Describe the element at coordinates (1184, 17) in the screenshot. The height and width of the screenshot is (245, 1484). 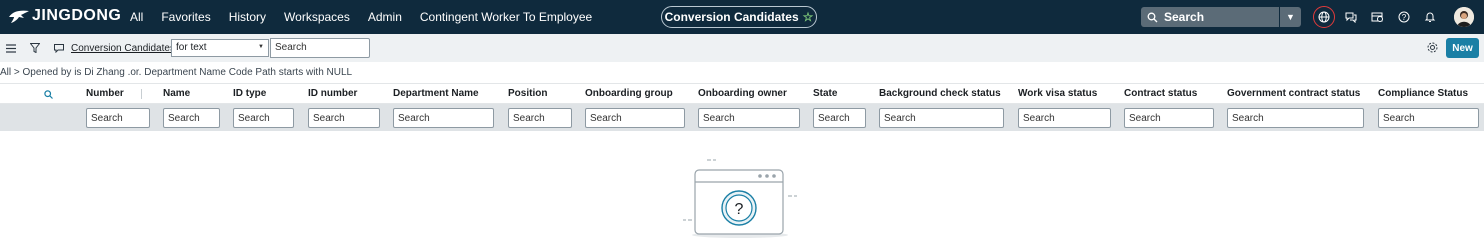
I see `global-search-placeholder: Search` at that location.